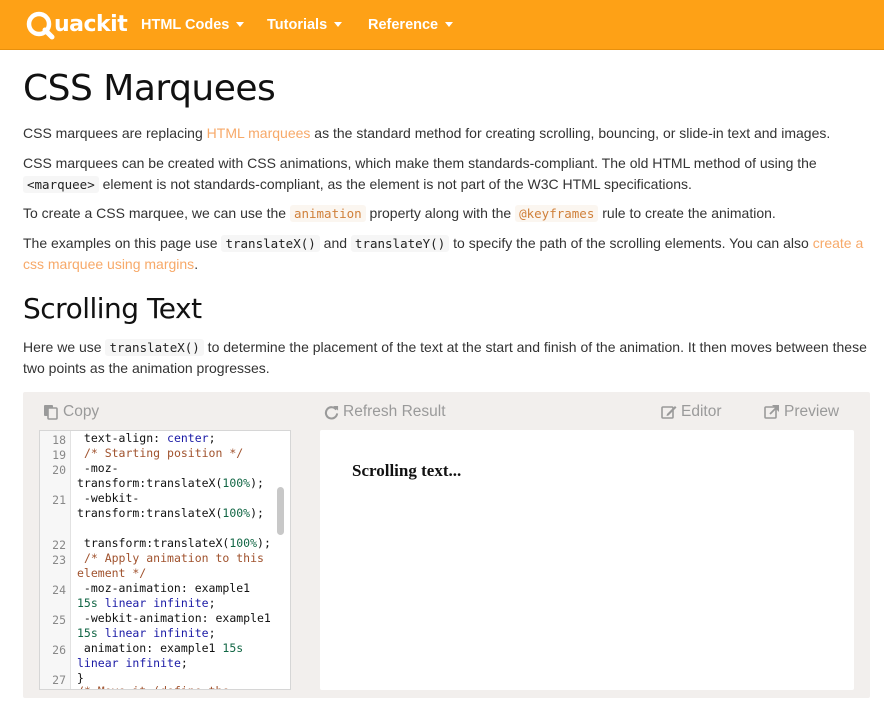  I want to click on code-line: -moz-, so click(98, 468).